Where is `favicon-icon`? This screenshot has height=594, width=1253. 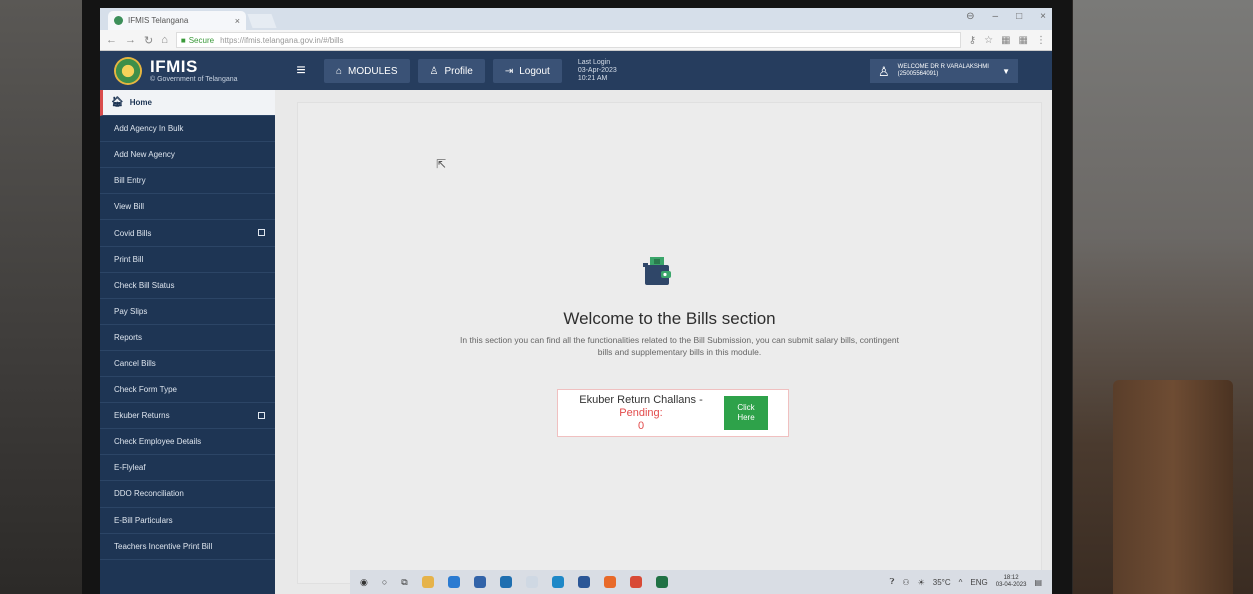 favicon-icon is located at coordinates (118, 20).